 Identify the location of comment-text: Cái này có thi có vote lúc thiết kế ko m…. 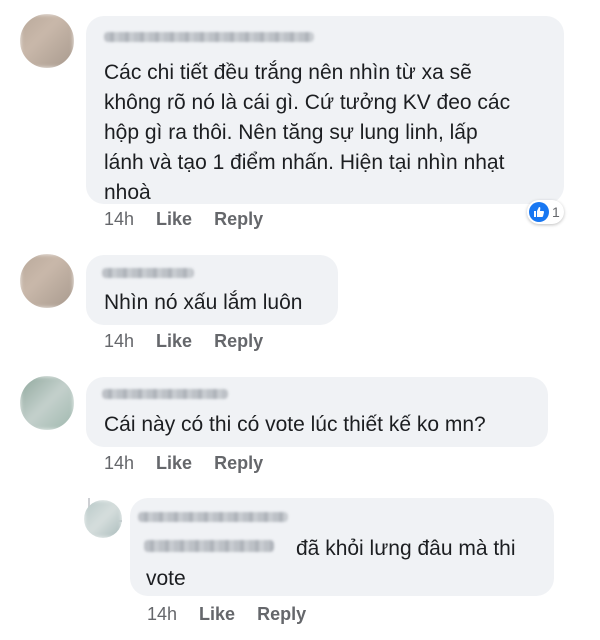
(295, 424).